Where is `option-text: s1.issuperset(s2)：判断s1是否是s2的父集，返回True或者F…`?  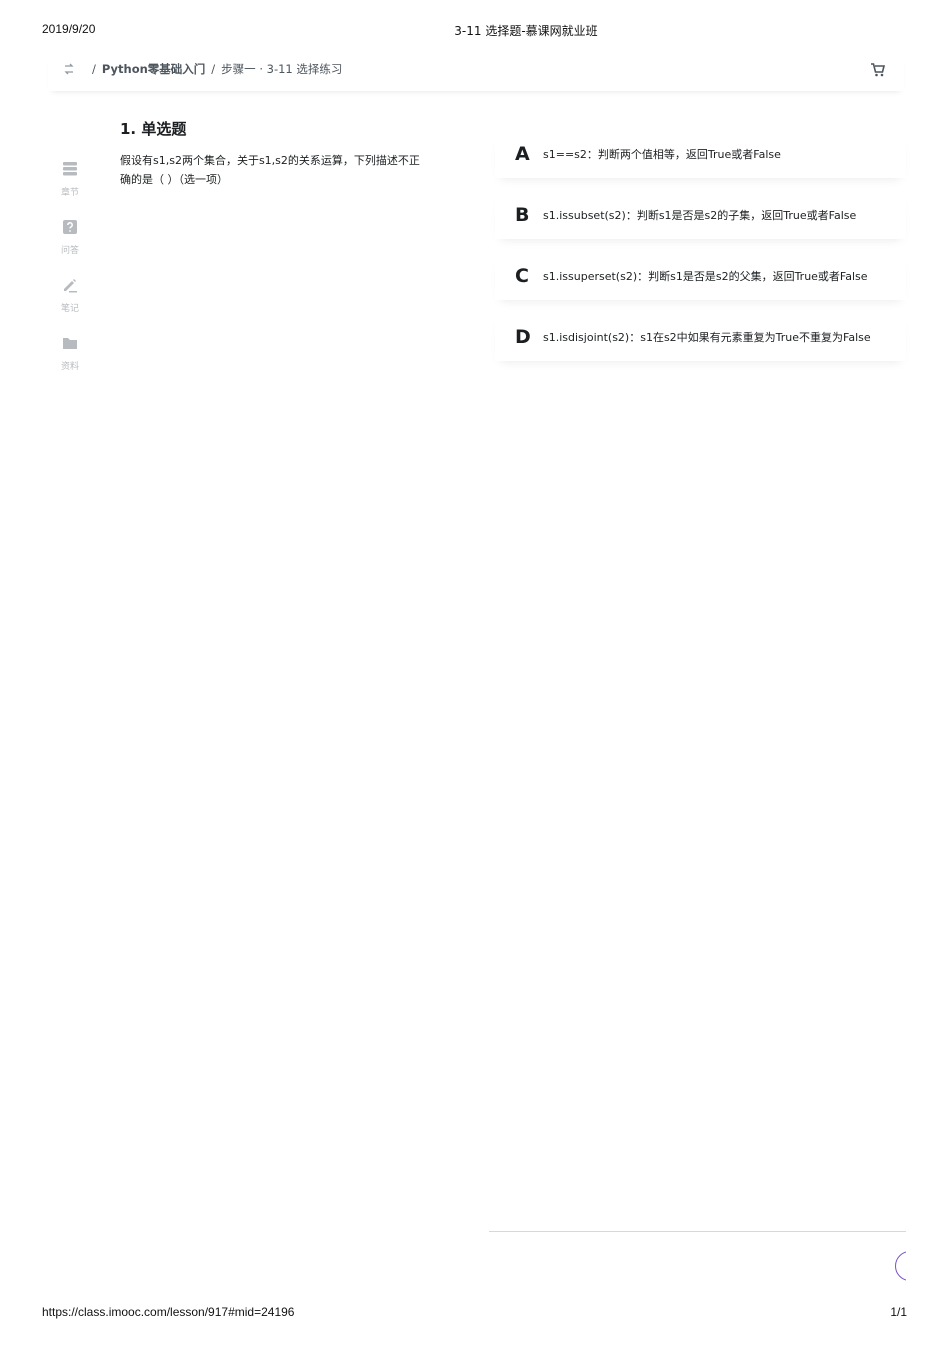 option-text: s1.issuperset(s2)：判断s1是否是s2的父集，返回True或者F… is located at coordinates (705, 276).